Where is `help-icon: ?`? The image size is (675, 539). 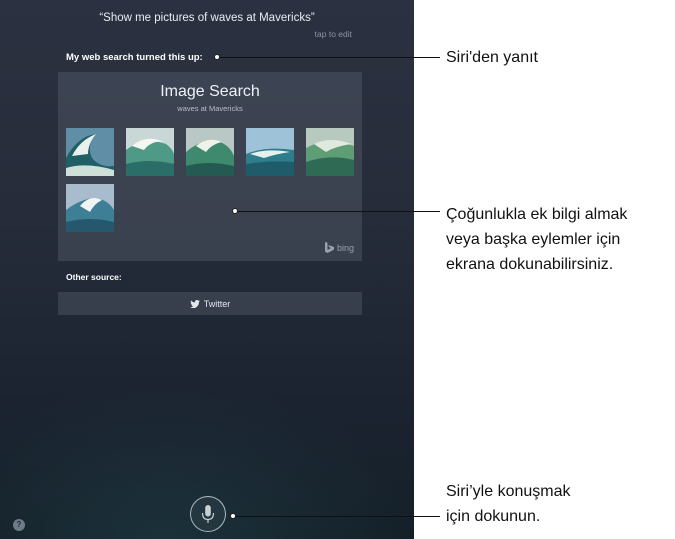
help-icon: ? is located at coordinates (19, 525).